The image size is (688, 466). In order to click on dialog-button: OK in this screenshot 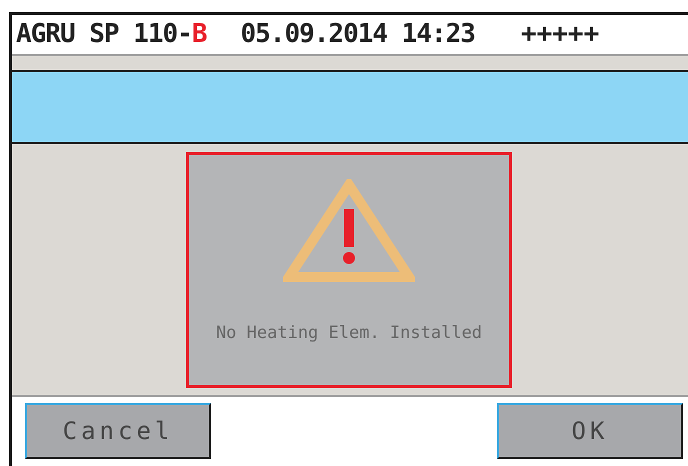, I will do `click(590, 431)`.